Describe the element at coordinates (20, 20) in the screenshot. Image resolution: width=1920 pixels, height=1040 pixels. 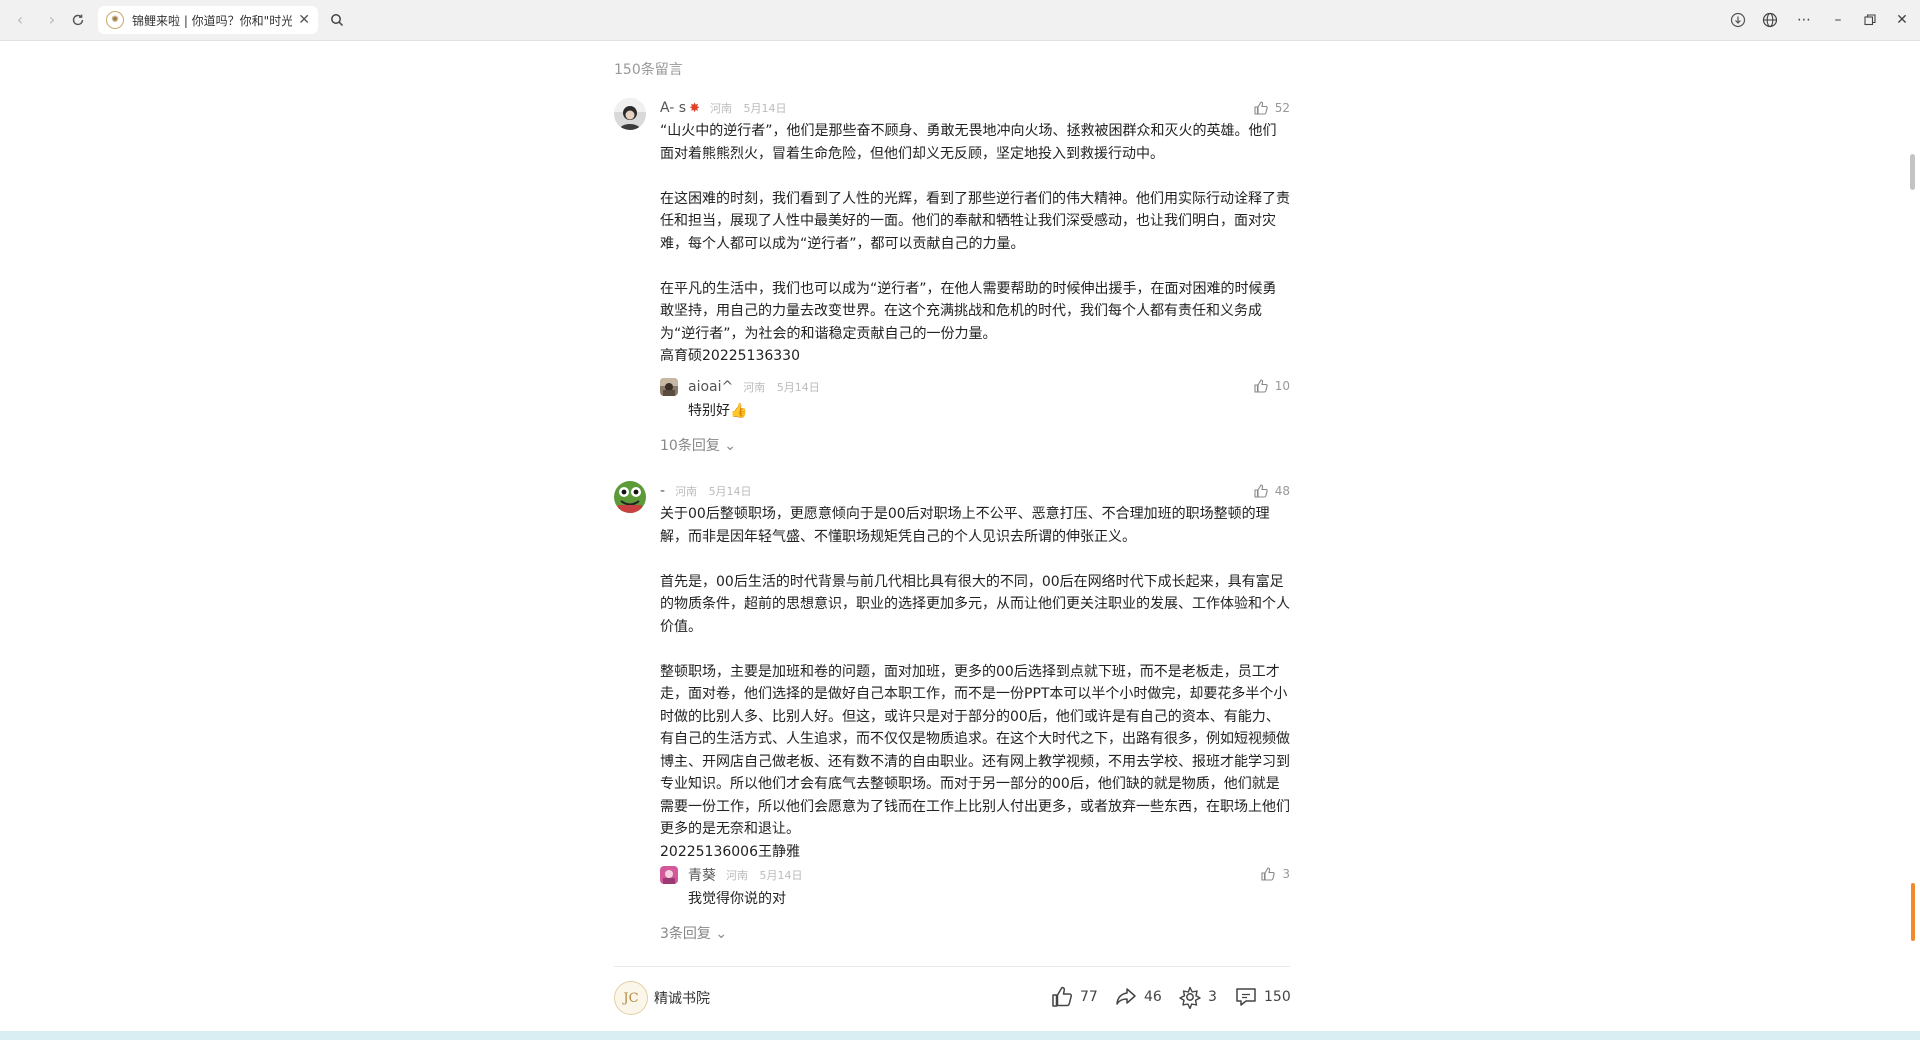
I see `back-arrow-icon: ‹` at that location.